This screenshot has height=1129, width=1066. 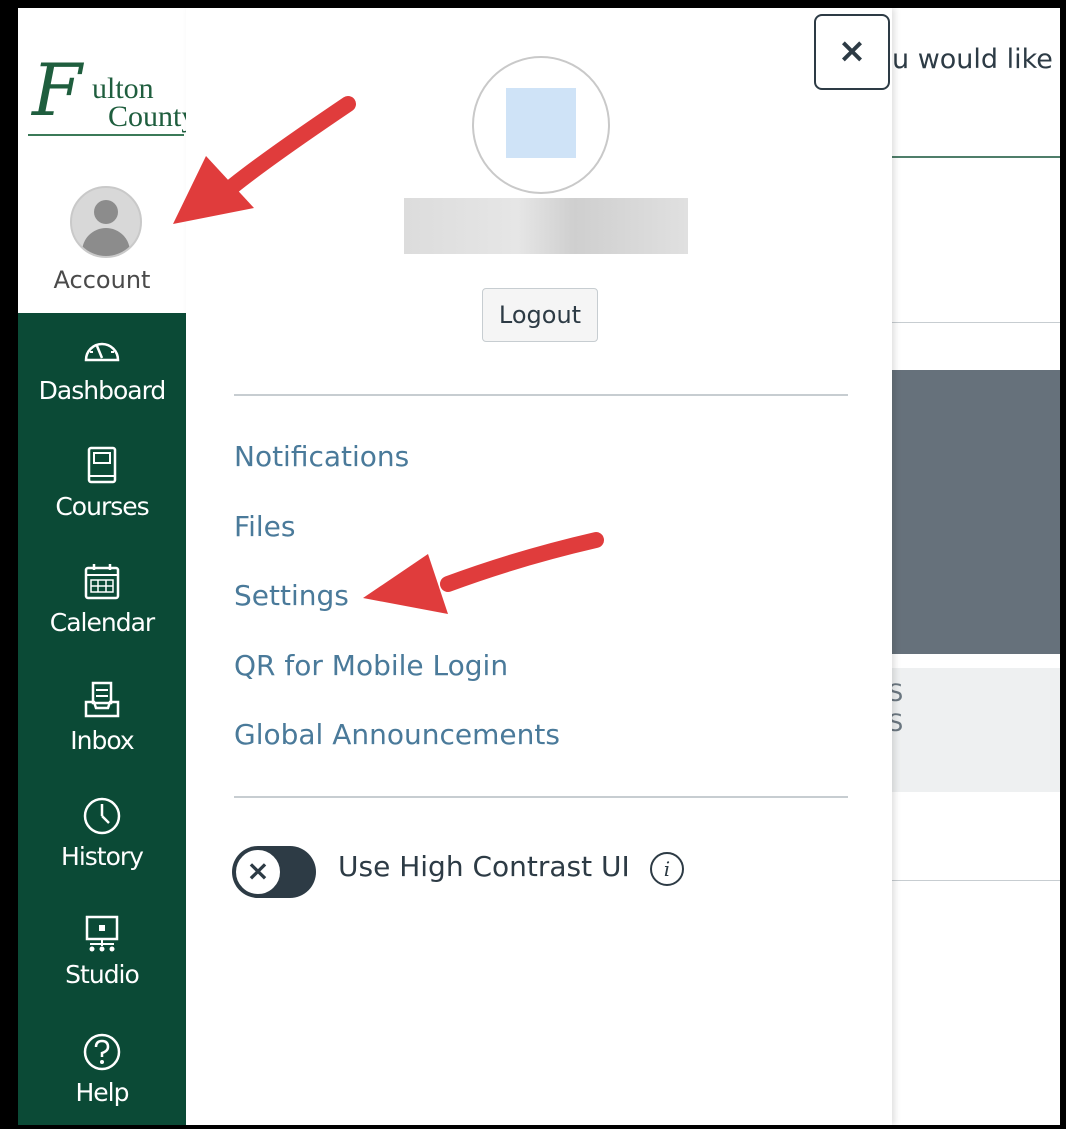 I want to click on link-qr-mobile-login: QR for Mobile Login, so click(x=371, y=665).